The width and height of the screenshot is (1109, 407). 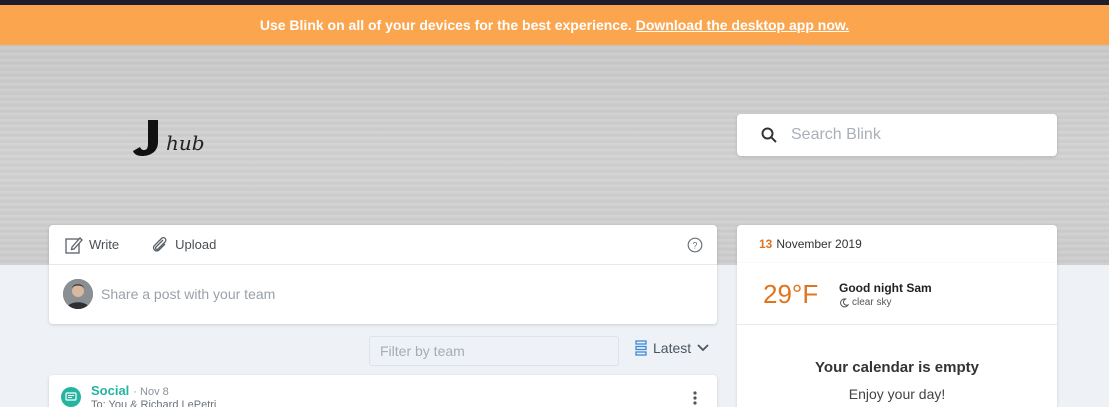 I want to click on post-date: · Nov 8, so click(x=151, y=392).